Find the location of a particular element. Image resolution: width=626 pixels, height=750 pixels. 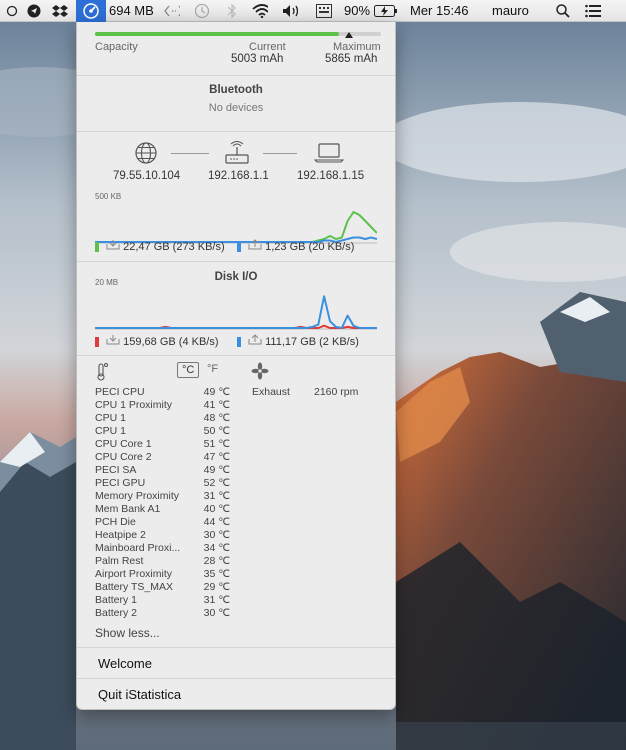

write-series-line is located at coordinates (236, 312).